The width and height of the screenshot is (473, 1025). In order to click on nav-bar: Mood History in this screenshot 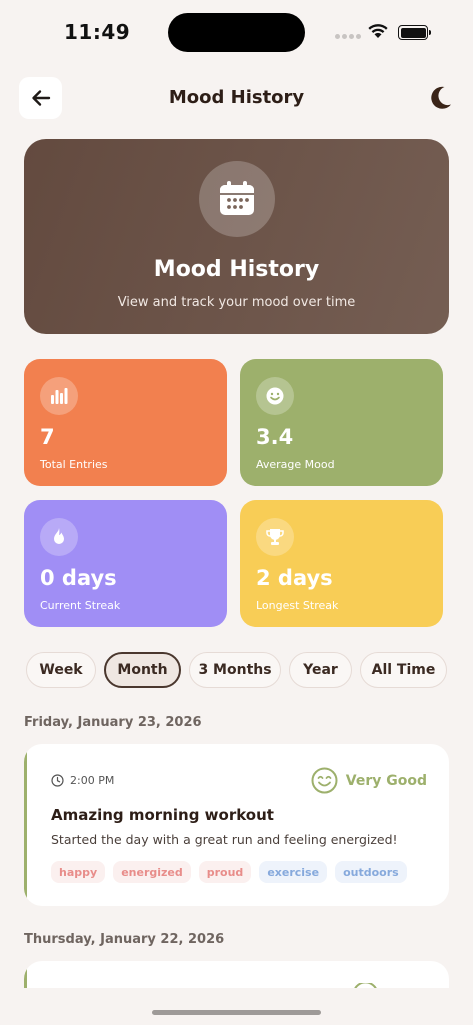, I will do `click(236, 98)`.